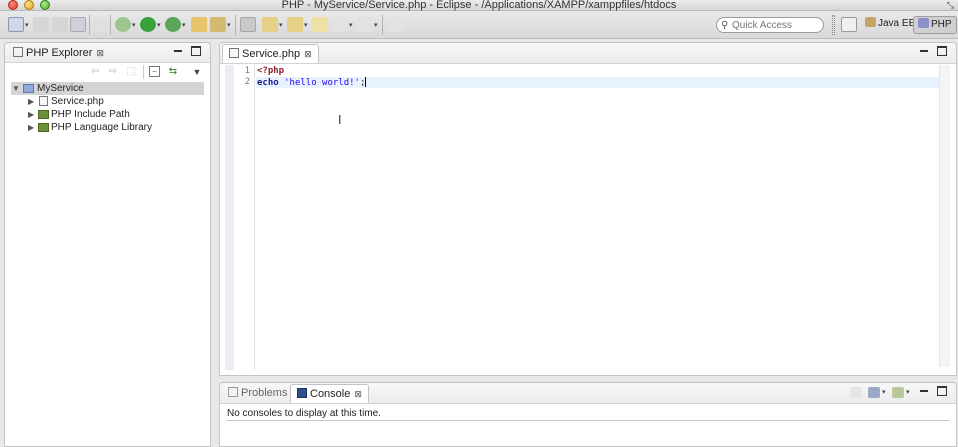 The height and width of the screenshot is (447, 958). What do you see at coordinates (598, 71) in the screenshot?
I see `code-line: <?php` at bounding box center [598, 71].